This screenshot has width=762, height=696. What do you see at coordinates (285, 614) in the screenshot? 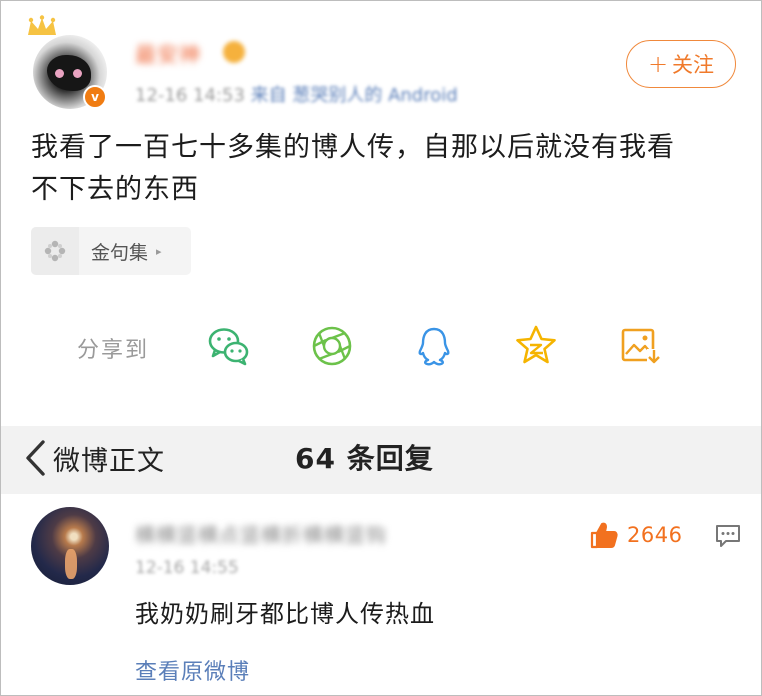
I see `comment-text: 我奶奶刷牙都比博人传热血` at bounding box center [285, 614].